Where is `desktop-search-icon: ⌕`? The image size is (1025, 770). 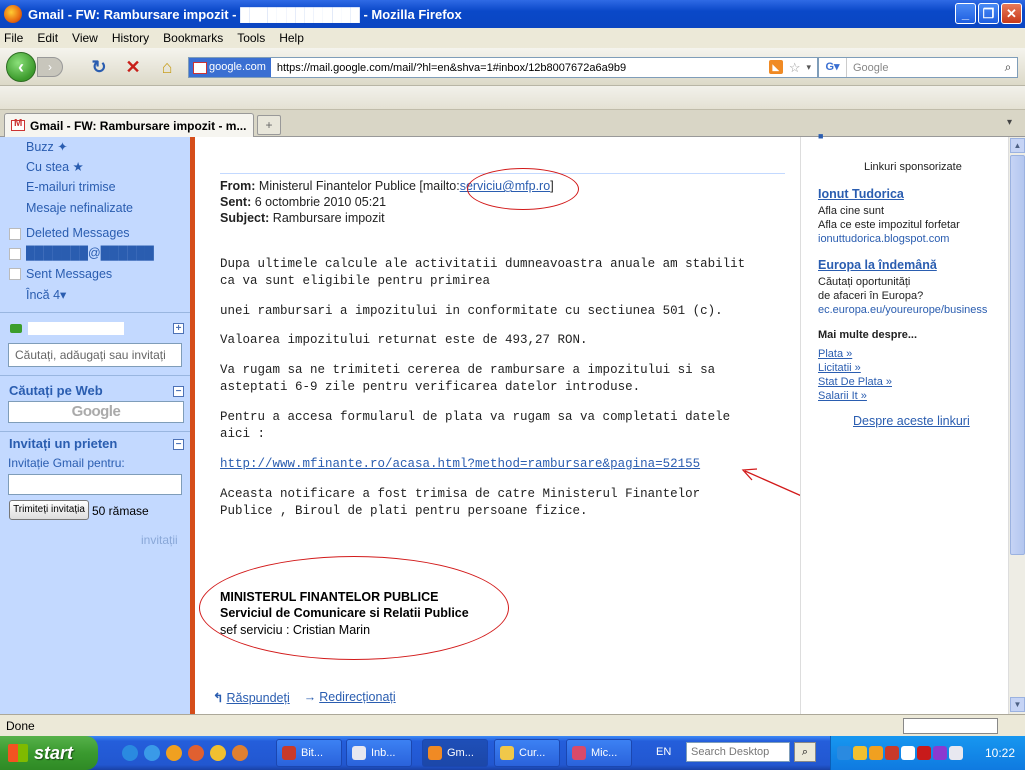
desktop-search-icon: ⌕ is located at coordinates (805, 752).